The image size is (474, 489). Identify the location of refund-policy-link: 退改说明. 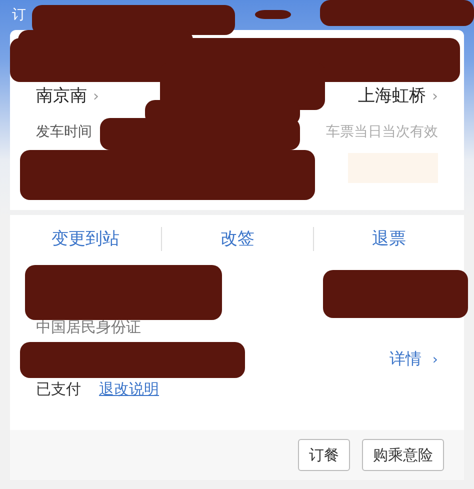
(129, 389).